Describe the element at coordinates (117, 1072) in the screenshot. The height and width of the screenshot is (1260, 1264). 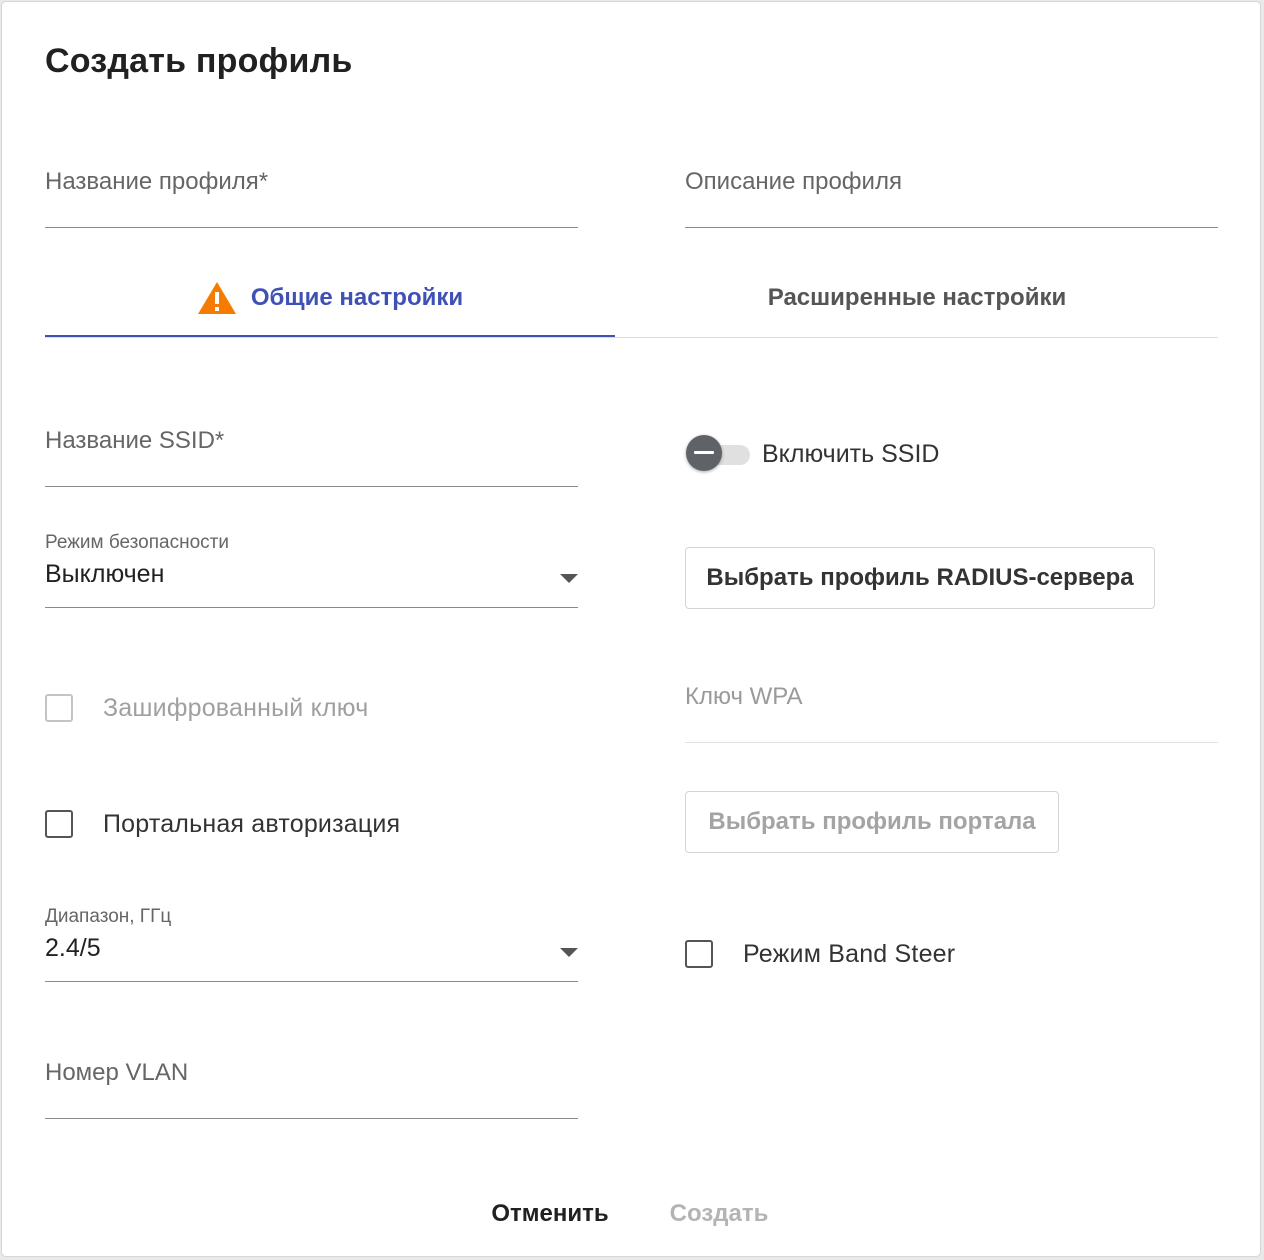
I see `vlan-number-label: Номер VLAN` at that location.